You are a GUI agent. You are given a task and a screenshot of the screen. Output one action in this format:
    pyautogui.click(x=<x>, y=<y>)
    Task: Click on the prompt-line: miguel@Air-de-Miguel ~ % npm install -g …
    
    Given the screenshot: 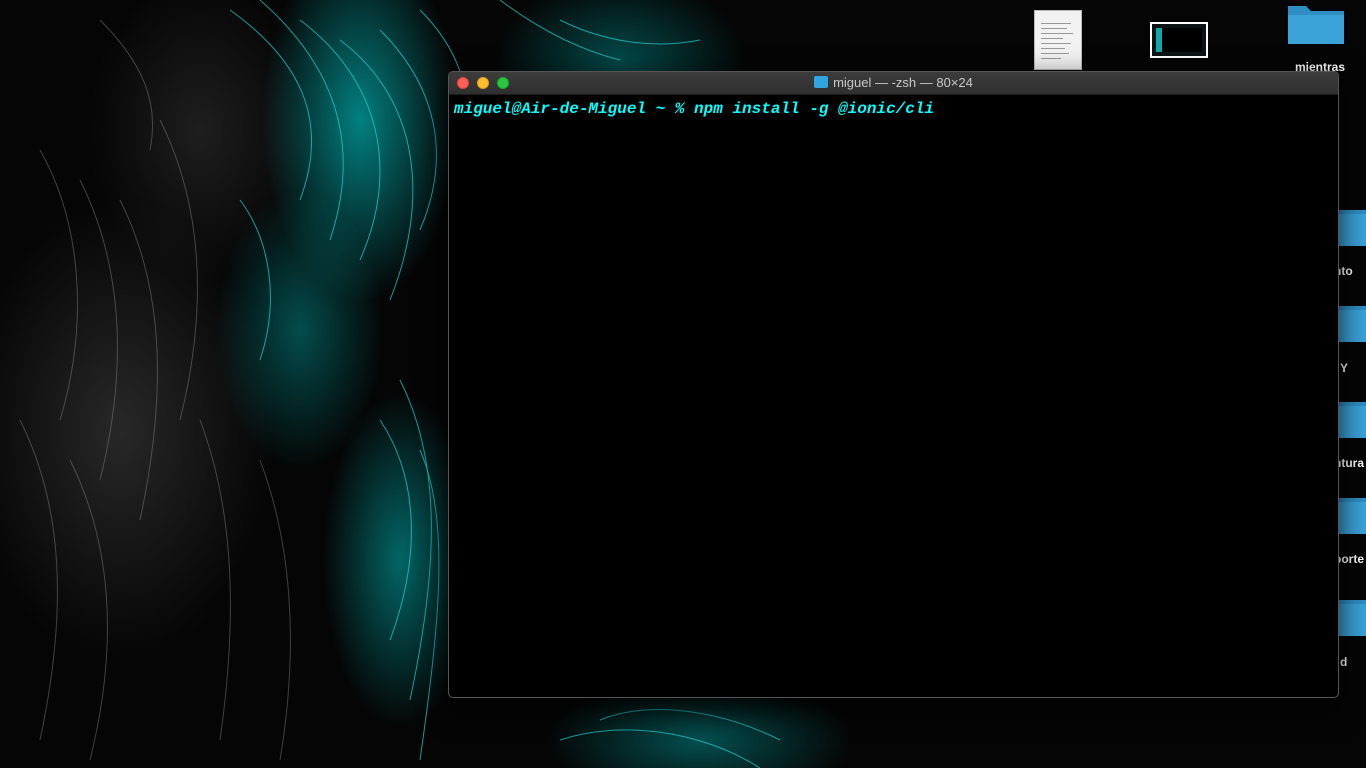 What is the action you would take?
    pyautogui.click(x=694, y=109)
    